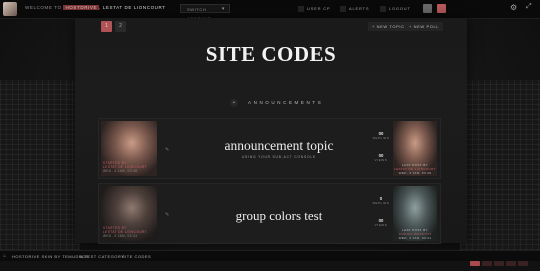 The height and width of the screenshot is (271, 540). What do you see at coordinates (120, 236) in the screenshot?
I see `starter-caption-date: WED, 4 JAN, 03:41` at bounding box center [120, 236].